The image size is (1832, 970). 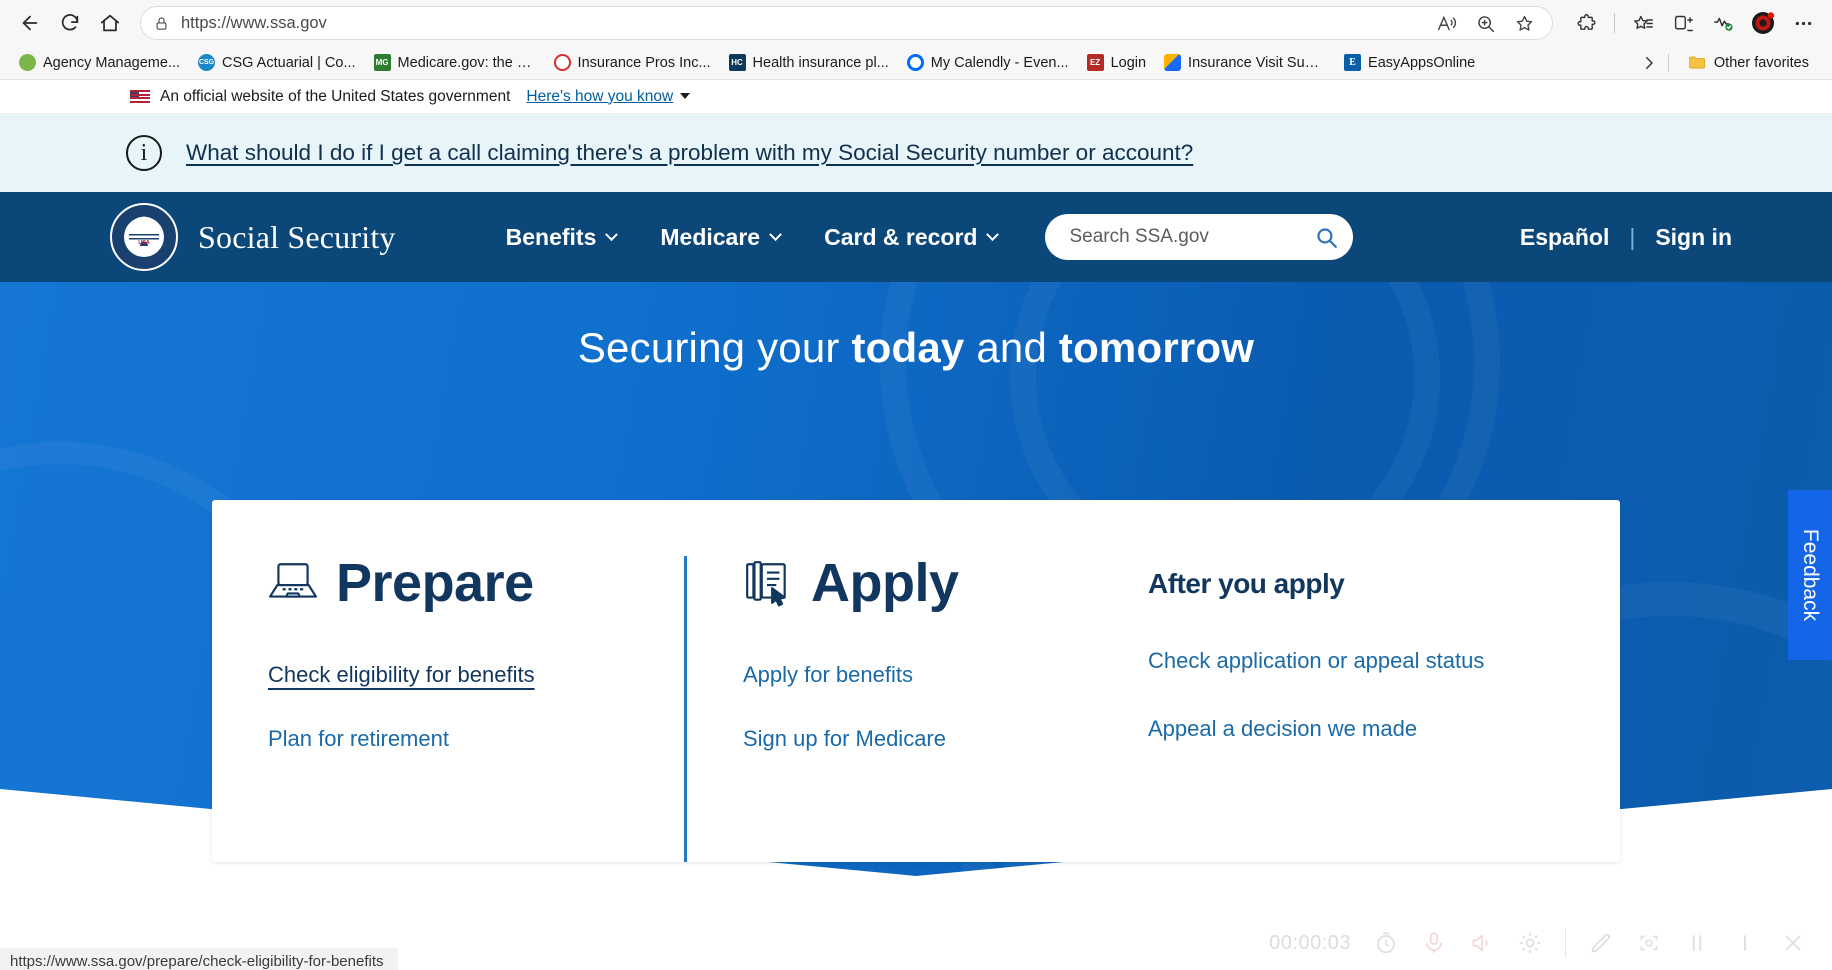 I want to click on link-check-eligibility-for-benefits: Check eligibility for benefits, so click(x=401, y=675).